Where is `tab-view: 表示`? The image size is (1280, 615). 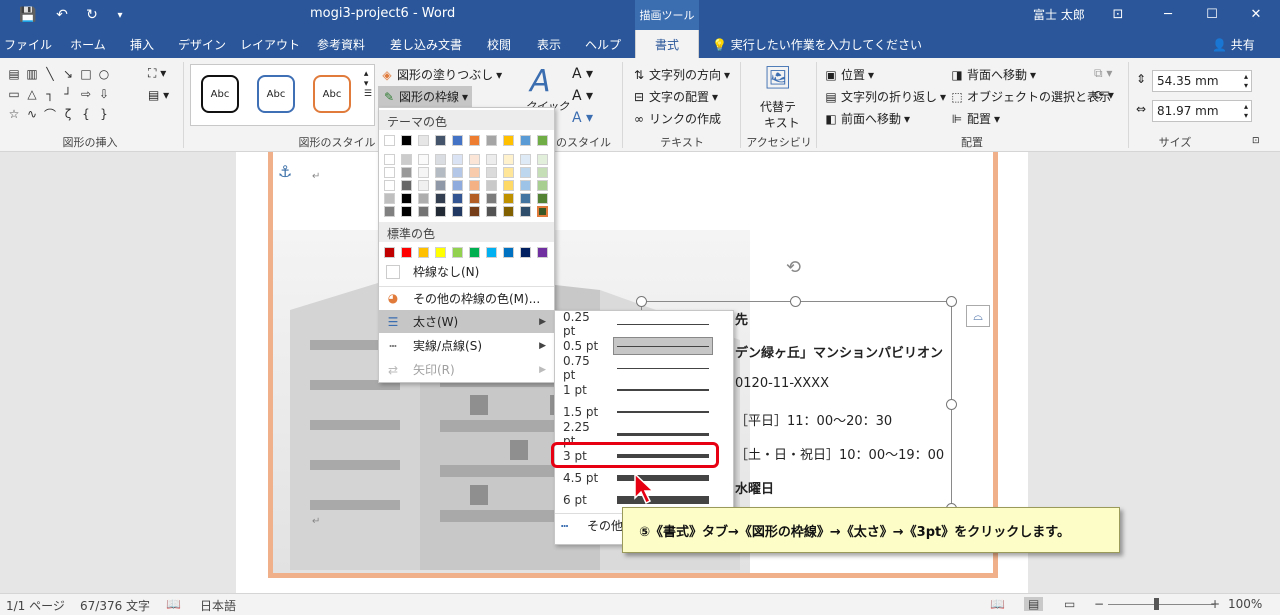
tab-view: 表示 is located at coordinates (549, 44).